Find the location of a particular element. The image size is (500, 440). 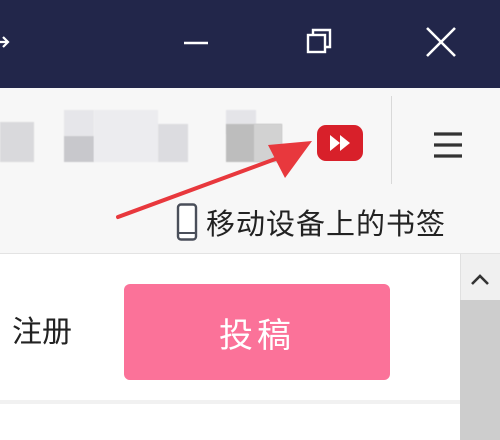

restore-button is located at coordinates (320, 42).